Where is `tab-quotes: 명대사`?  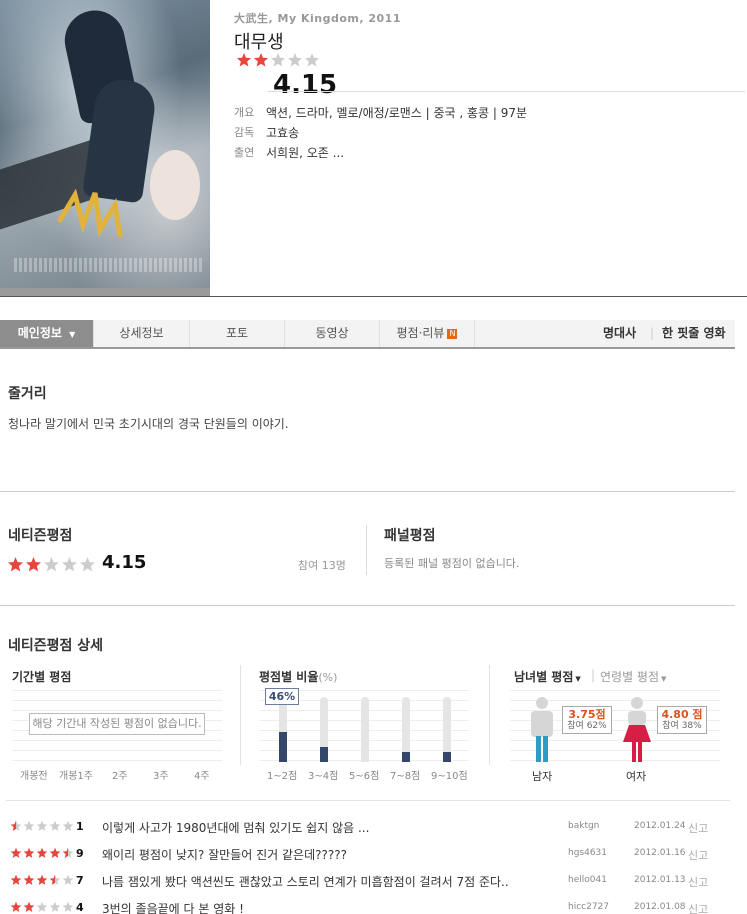 tab-quotes: 명대사 is located at coordinates (619, 333).